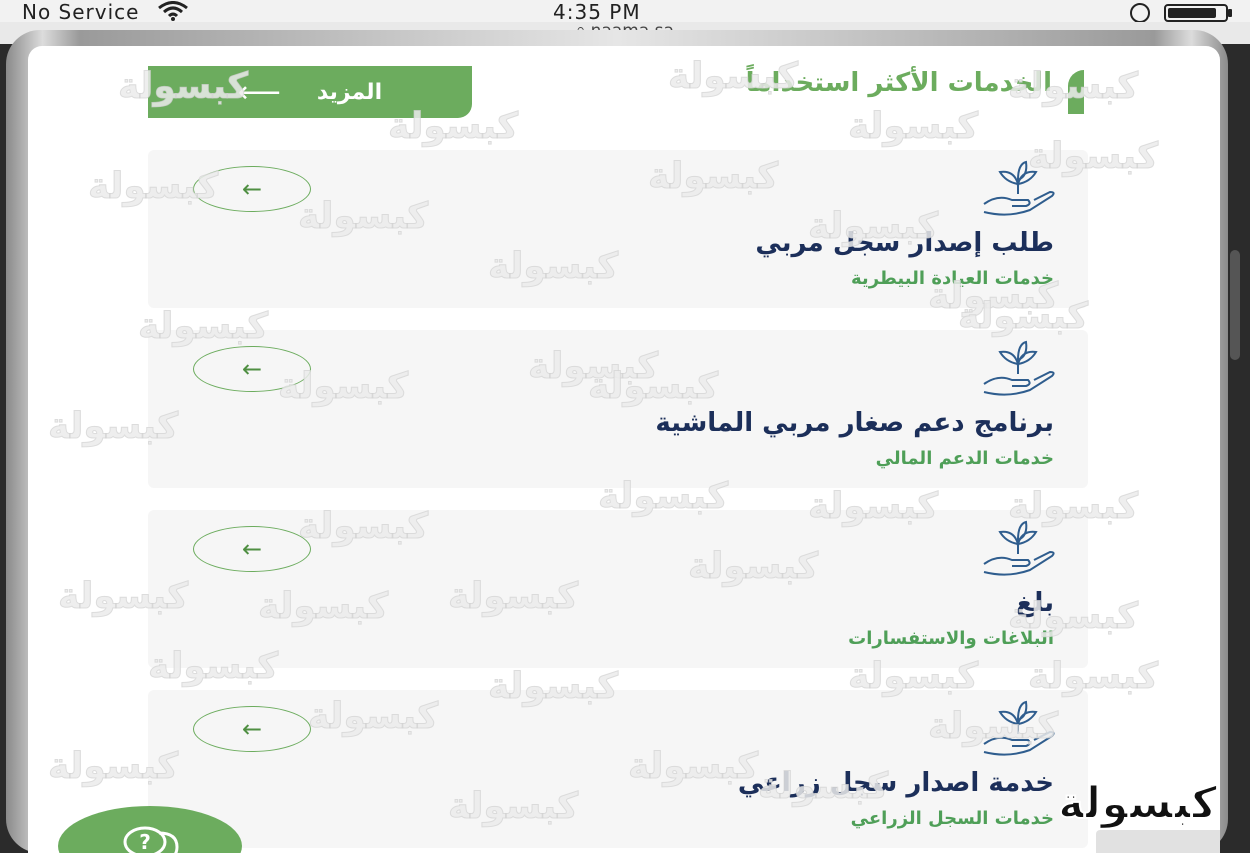  Describe the element at coordinates (81, 12) in the screenshot. I see `carrier-text: No Service` at that location.